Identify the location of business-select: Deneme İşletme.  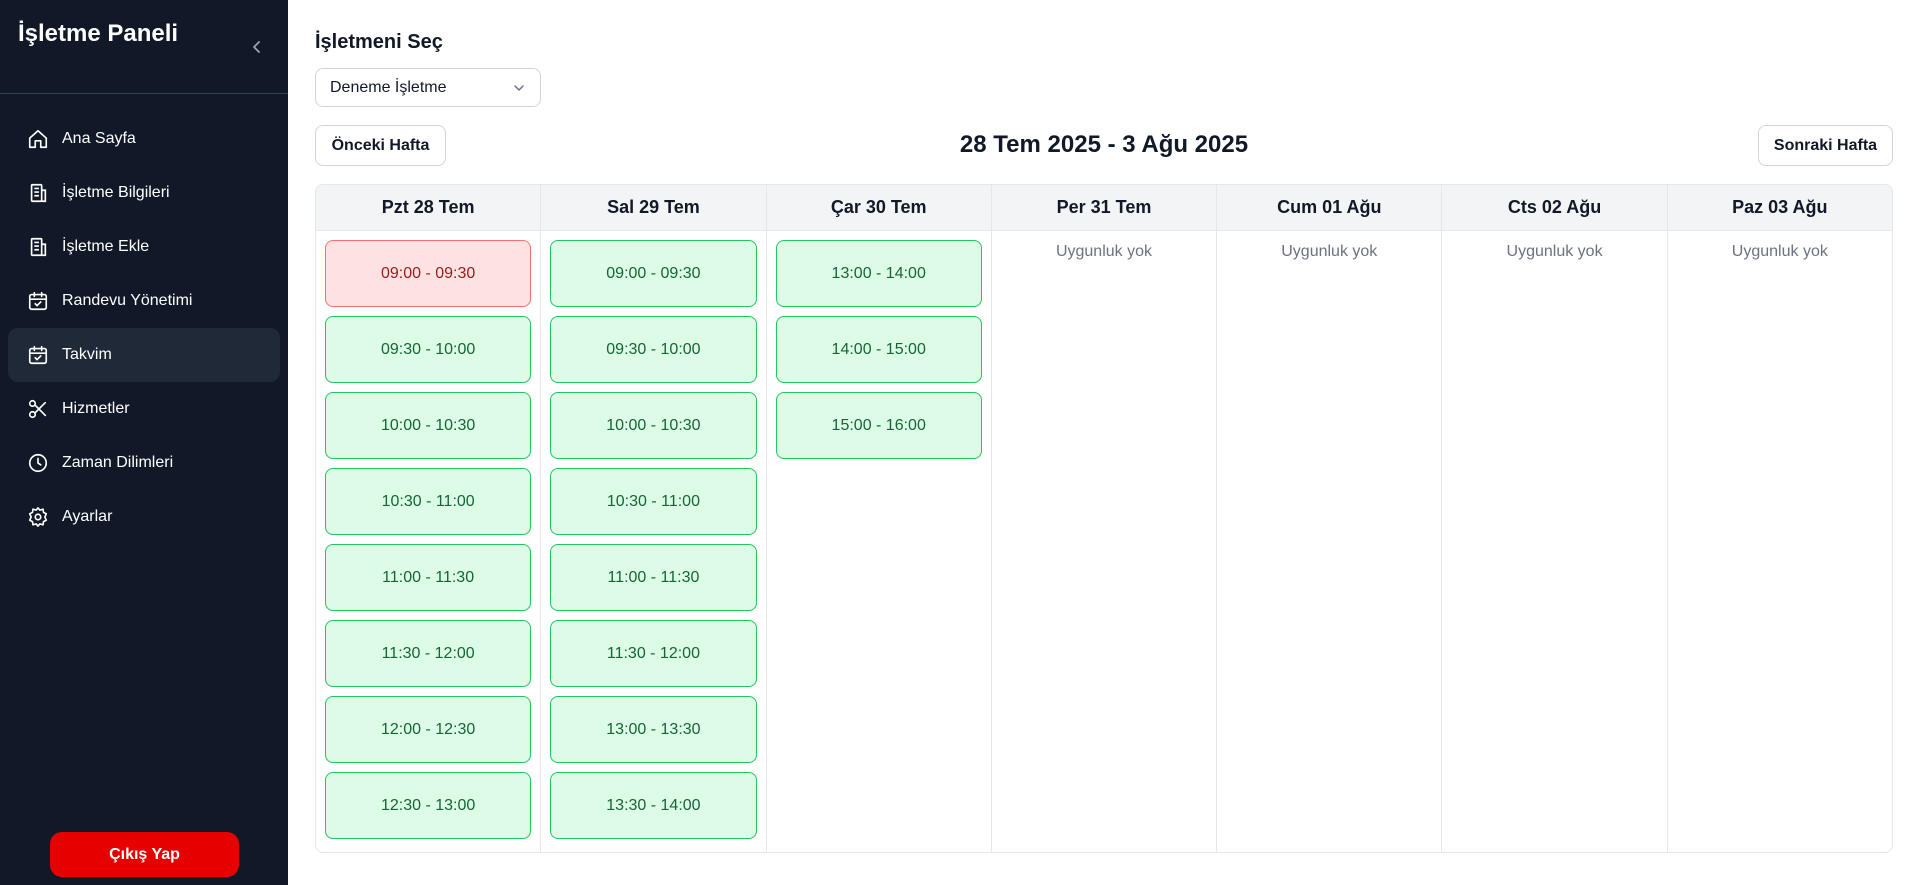
(428, 87).